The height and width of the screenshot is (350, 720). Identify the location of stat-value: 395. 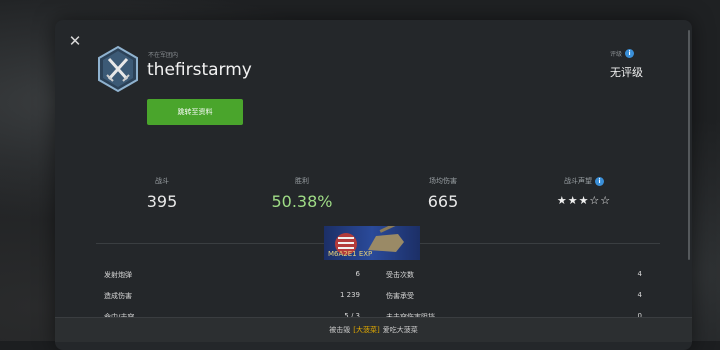
(162, 201).